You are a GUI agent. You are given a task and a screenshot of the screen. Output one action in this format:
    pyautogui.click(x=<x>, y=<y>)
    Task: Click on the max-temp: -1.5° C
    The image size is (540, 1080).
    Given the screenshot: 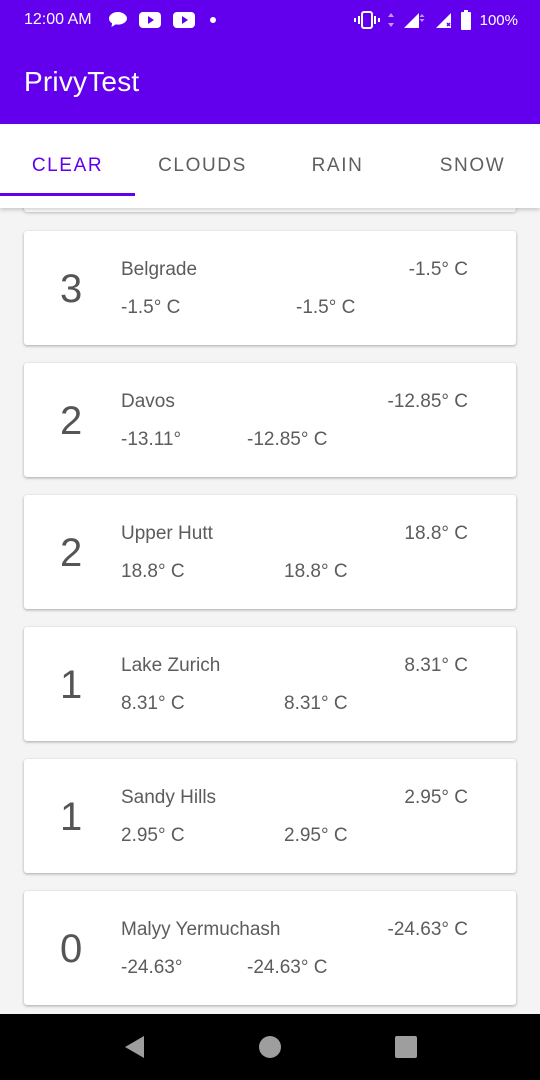 What is the action you would take?
    pyautogui.click(x=326, y=307)
    